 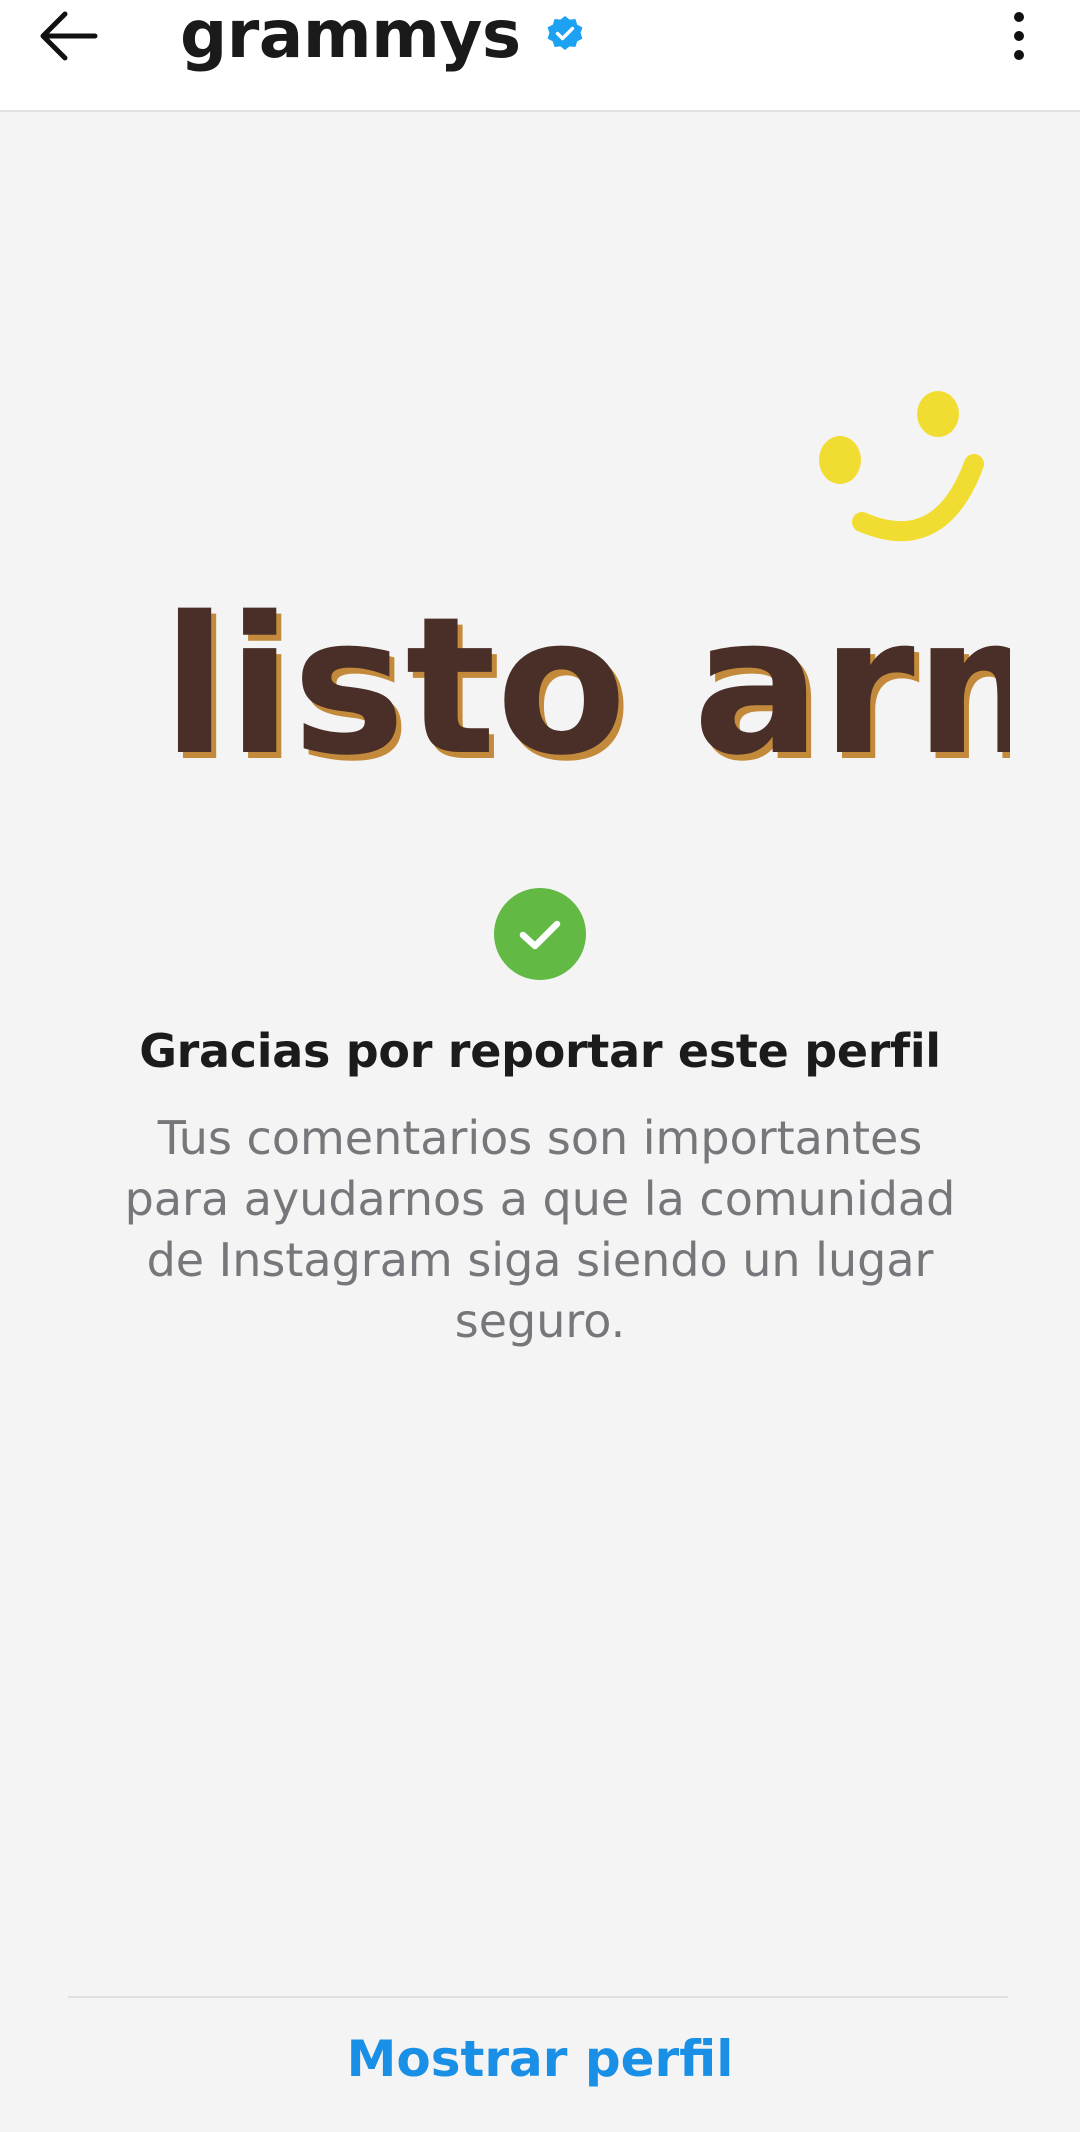 I want to click on back-button, so click(x=68, y=36).